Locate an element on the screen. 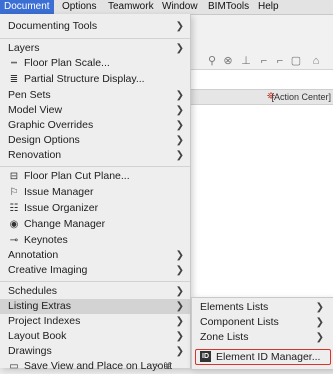 Image resolution: width=333 pixels, height=374 pixels. menu-item-model-view: Model View ❯ is located at coordinates (95, 110).